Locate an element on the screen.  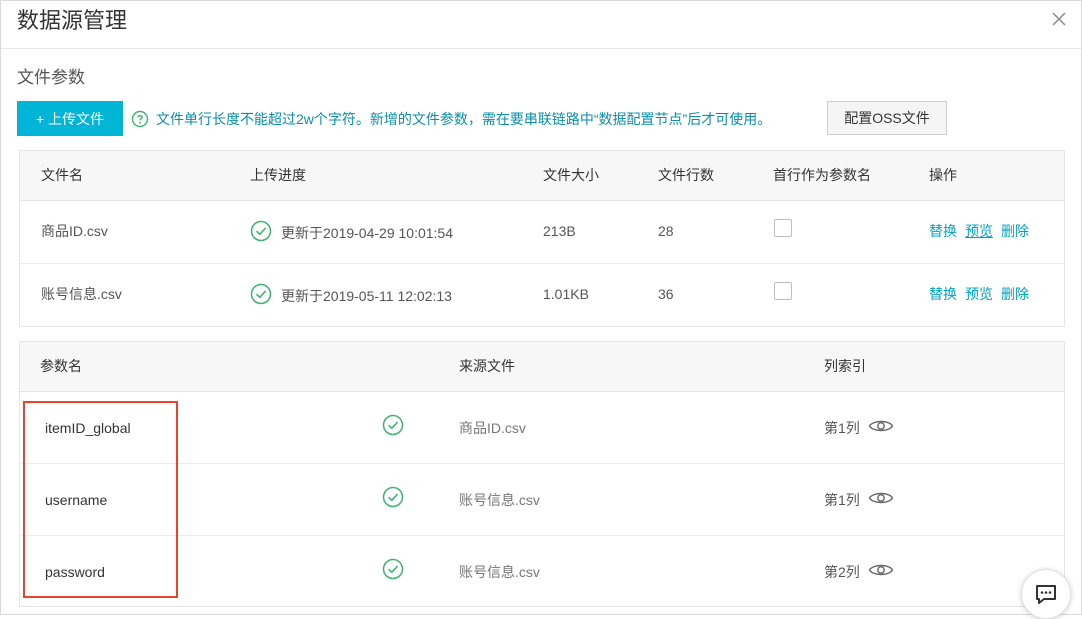
file-lines: 28 is located at coordinates (666, 231).